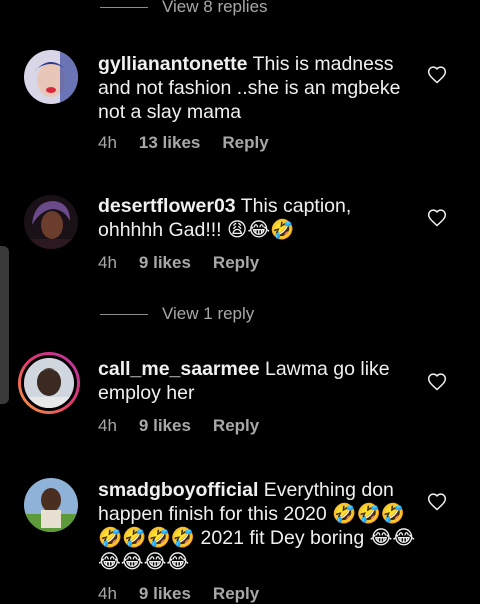  What do you see at coordinates (167, 206) in the screenshot?
I see `comment-username: desertflower03` at bounding box center [167, 206].